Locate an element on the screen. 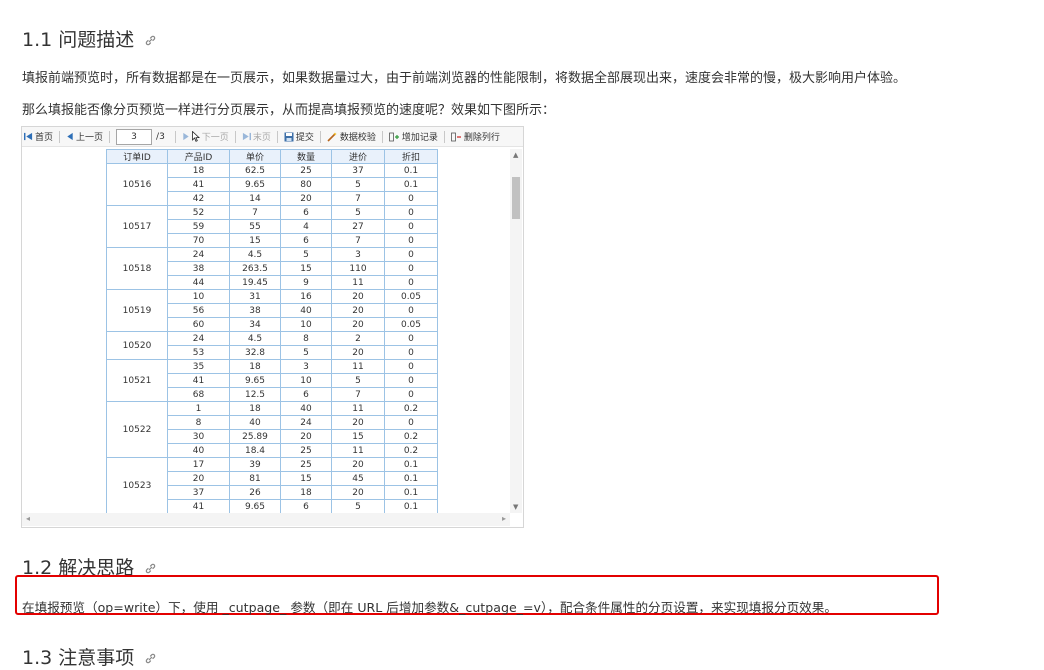 The width and height of the screenshot is (1044, 670). scroll-down-arrow-icon: ▼ is located at coordinates (515, 507).